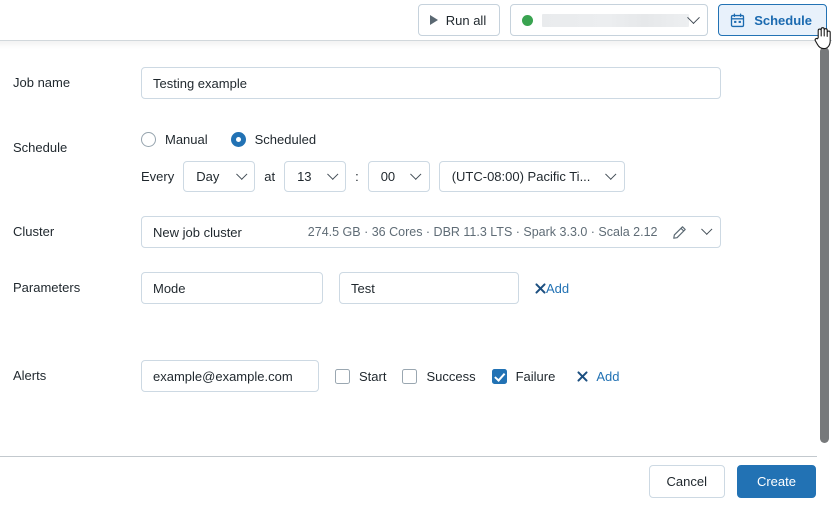 The height and width of the screenshot is (505, 832). I want to click on parameter-key-input: Mode, so click(232, 288).